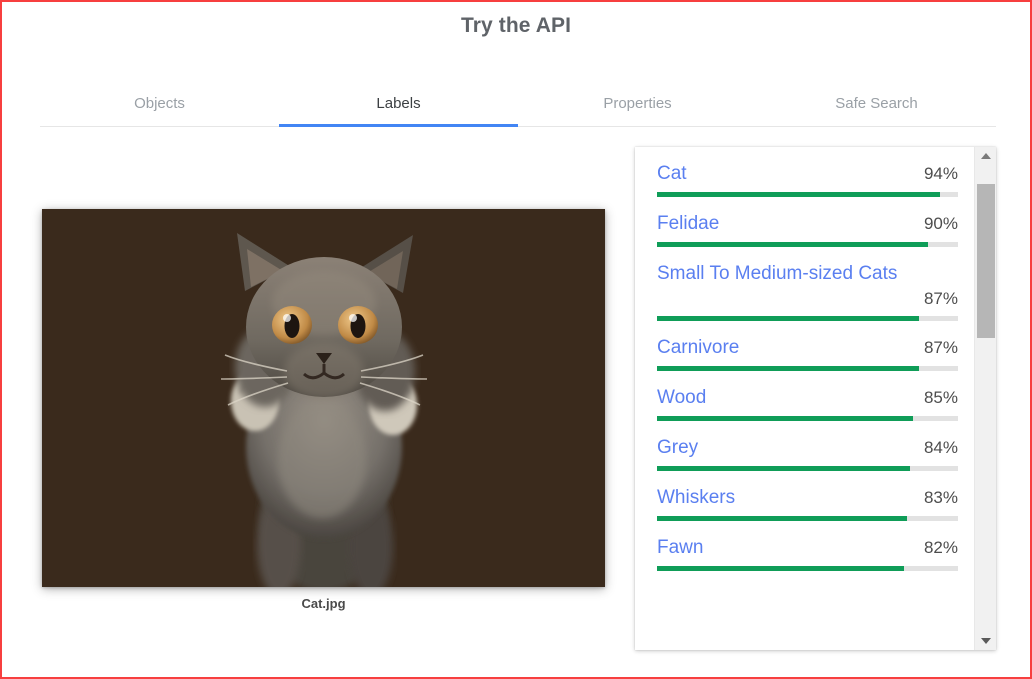  Describe the element at coordinates (807, 553) in the screenshot. I see `list-item: Fawn 82%` at that location.